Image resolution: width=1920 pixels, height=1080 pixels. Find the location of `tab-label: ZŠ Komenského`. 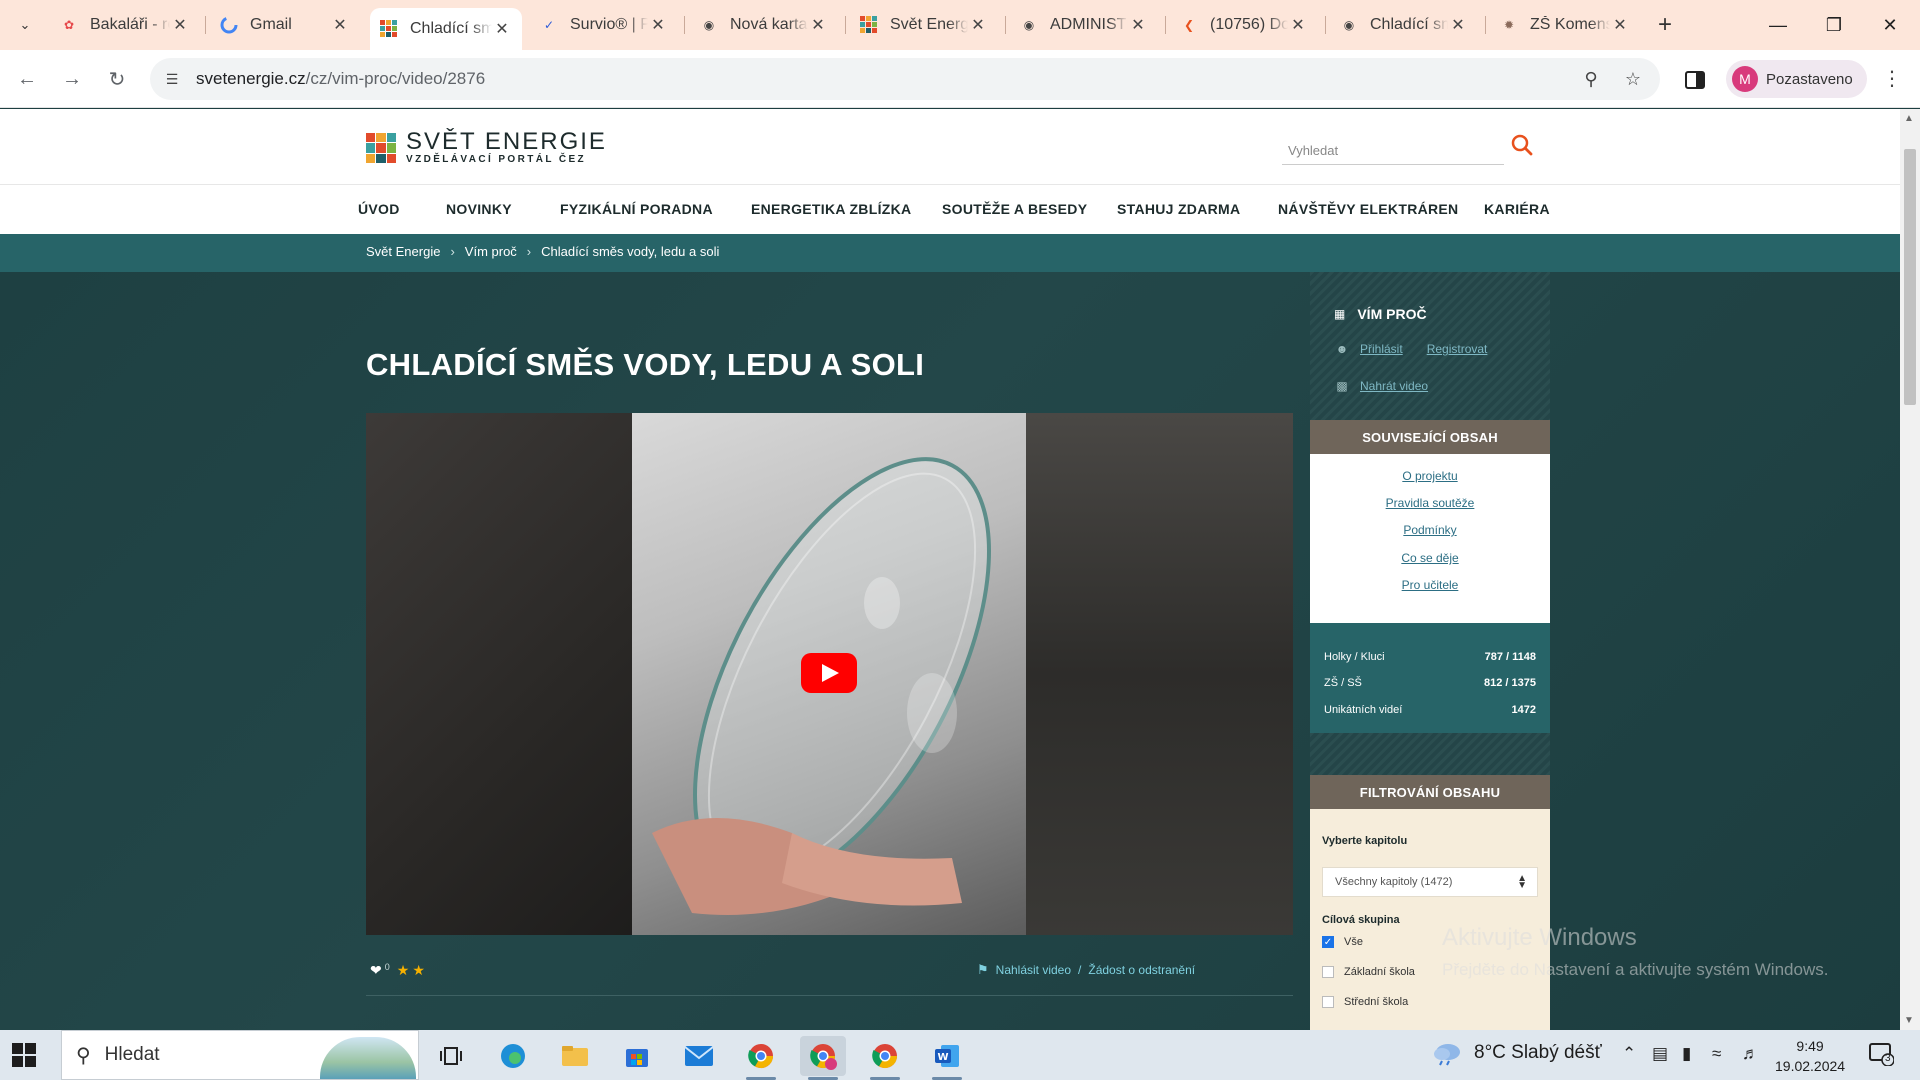

tab-label: ZŠ Komenského is located at coordinates (1570, 24).